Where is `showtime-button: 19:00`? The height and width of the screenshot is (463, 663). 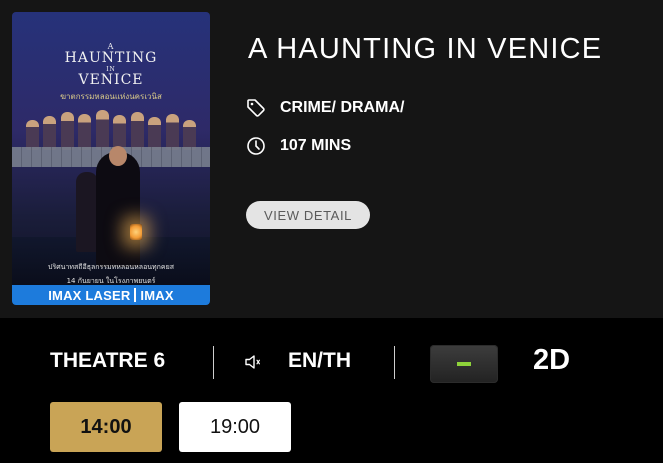 showtime-button: 19:00 is located at coordinates (235, 427).